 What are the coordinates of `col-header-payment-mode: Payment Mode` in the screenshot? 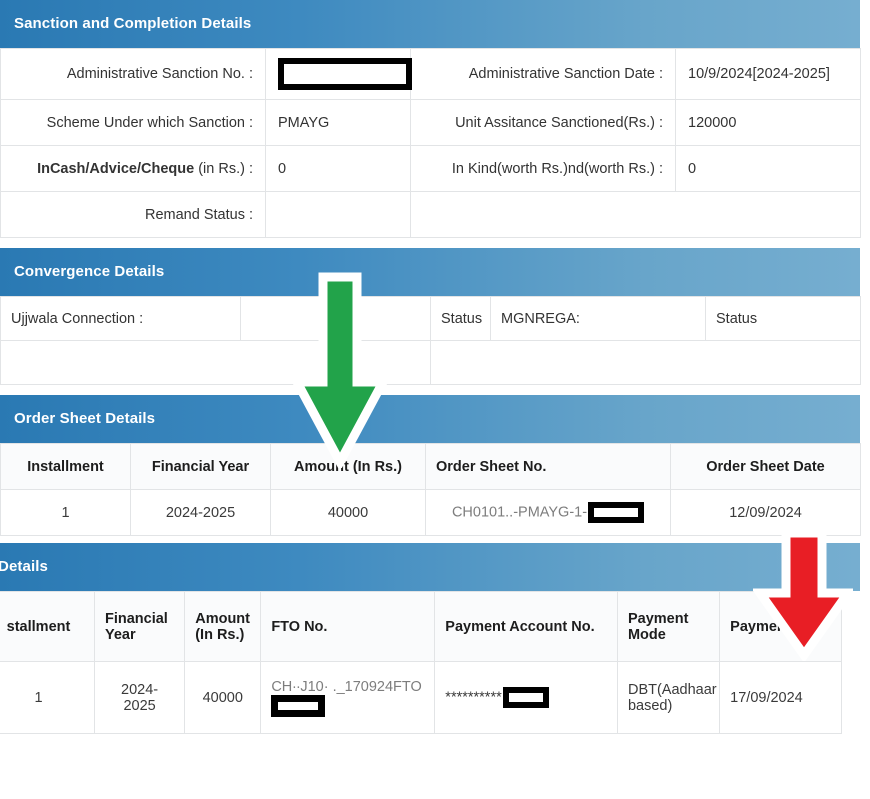 It's located at (669, 626).